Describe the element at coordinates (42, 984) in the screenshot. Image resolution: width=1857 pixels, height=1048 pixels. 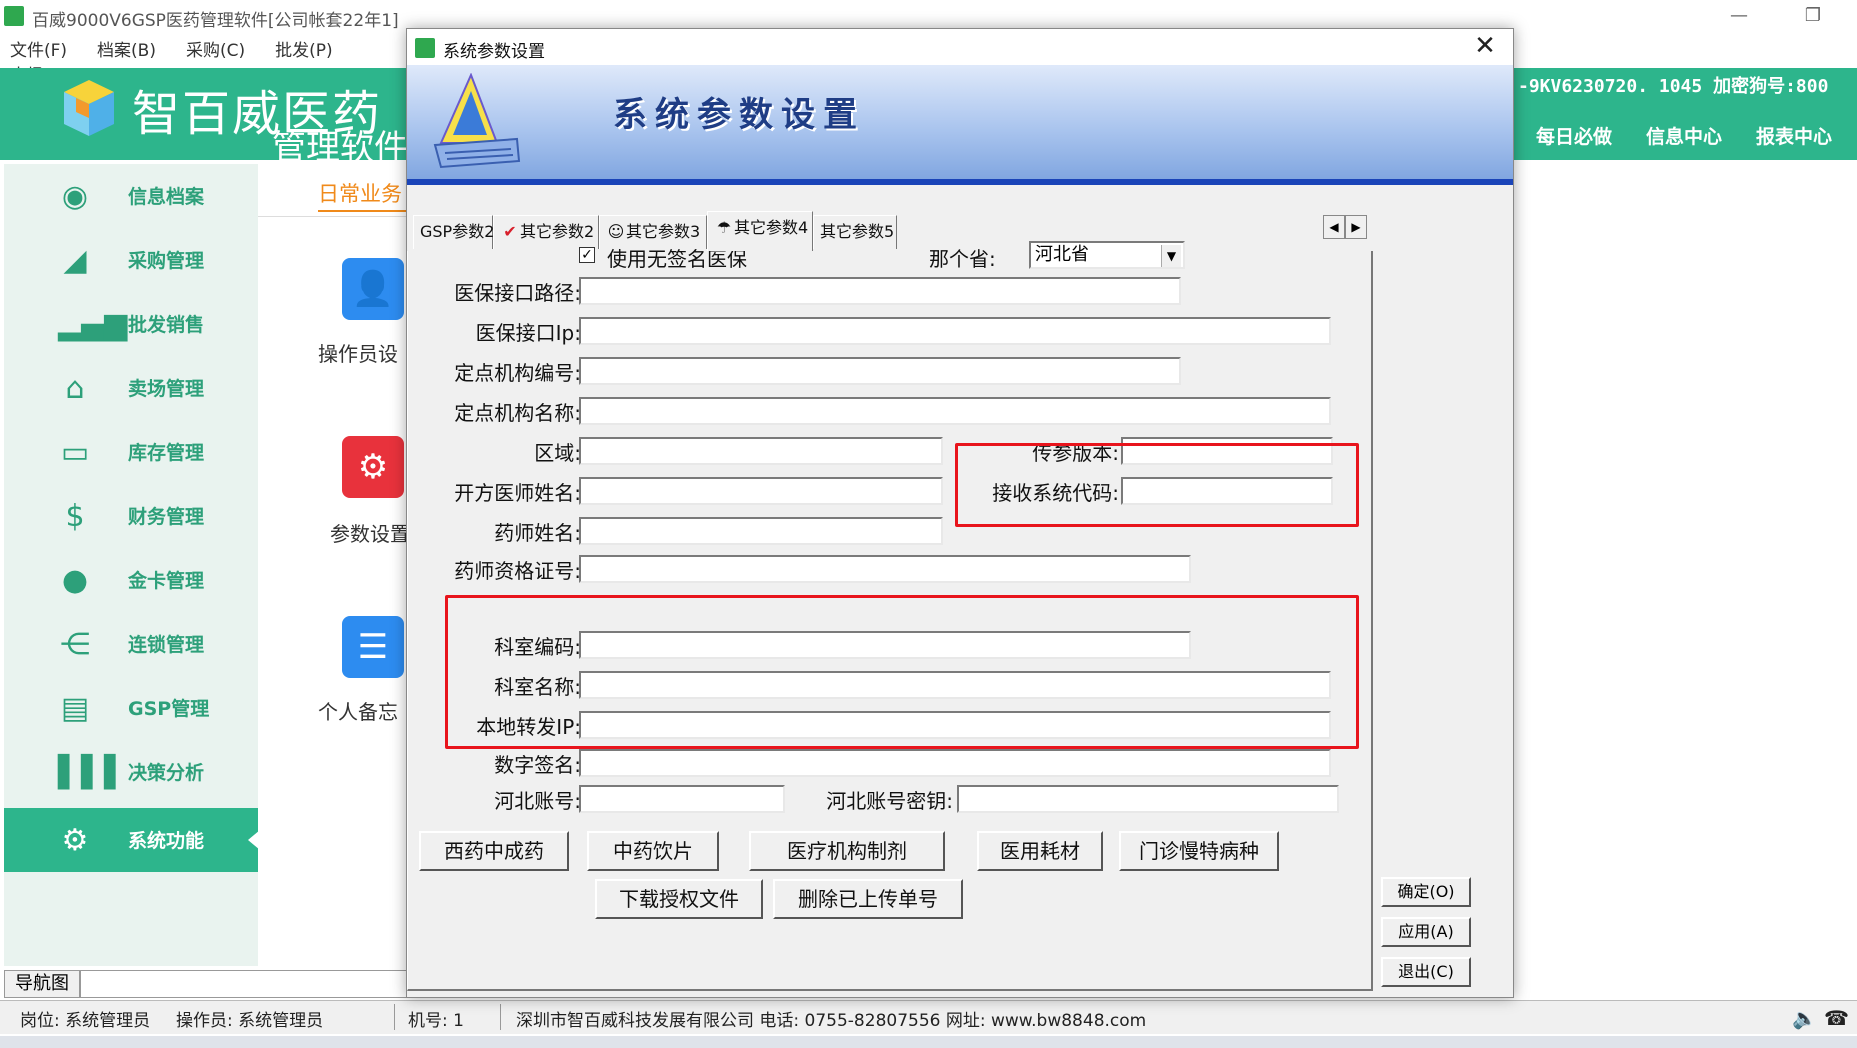
I see `nav-map-label: 导航图` at that location.